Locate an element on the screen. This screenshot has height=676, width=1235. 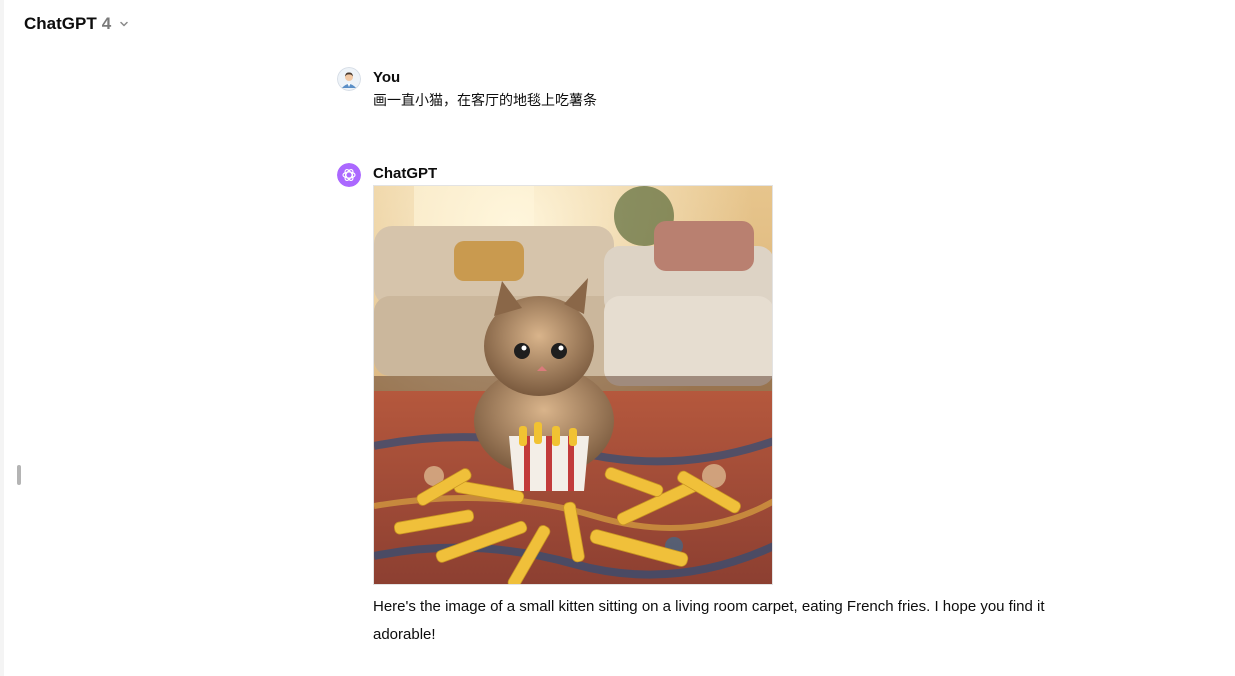
sidebar-edge is located at coordinates (2, 338).